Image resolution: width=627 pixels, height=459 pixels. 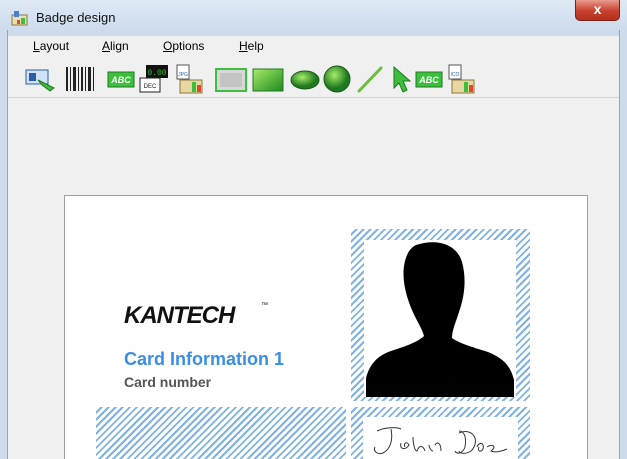 I want to click on barcode-field, so click(x=221, y=433).